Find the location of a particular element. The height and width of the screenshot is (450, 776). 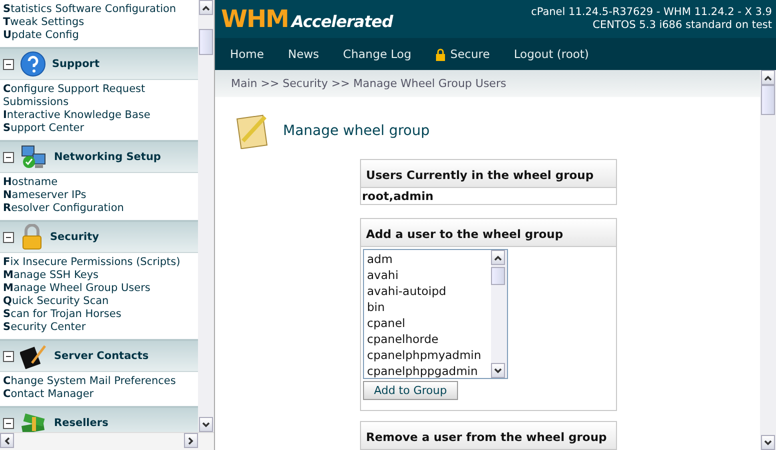

breadcrumb: Main >> Security >> Manage Wheel Group Users is located at coordinates (487, 83).